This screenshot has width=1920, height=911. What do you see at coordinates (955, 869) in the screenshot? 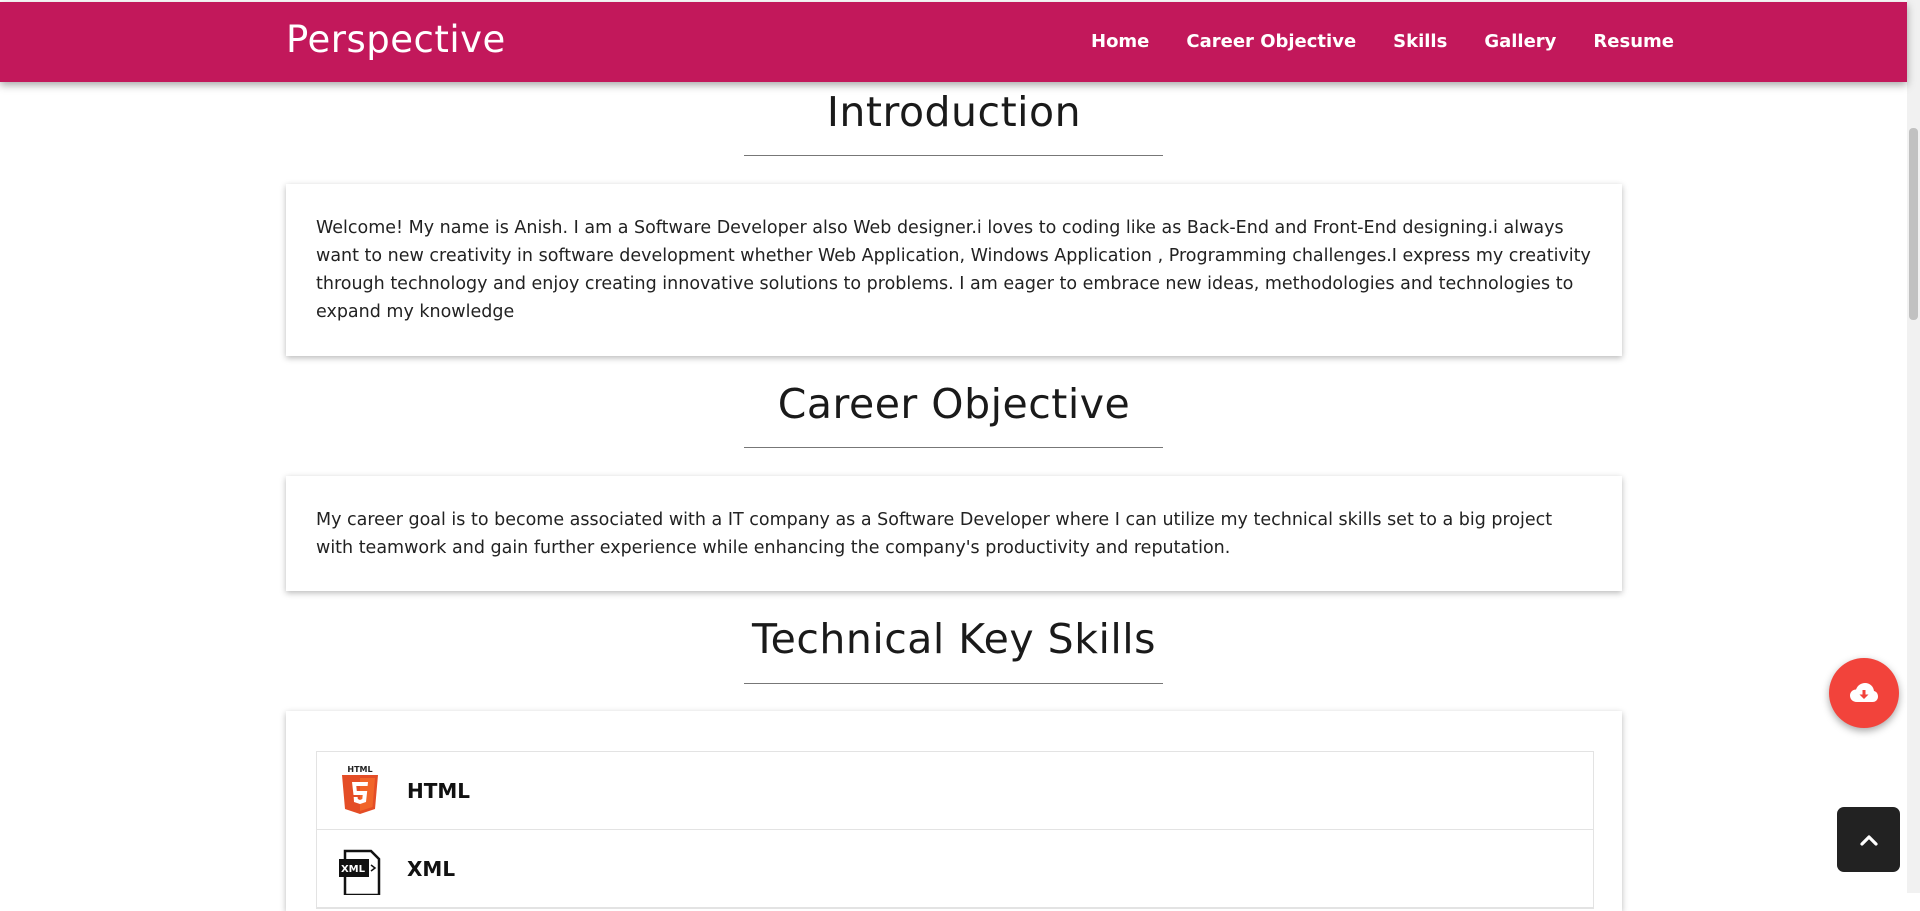
I see `skill-item-xml: XML XML` at bounding box center [955, 869].